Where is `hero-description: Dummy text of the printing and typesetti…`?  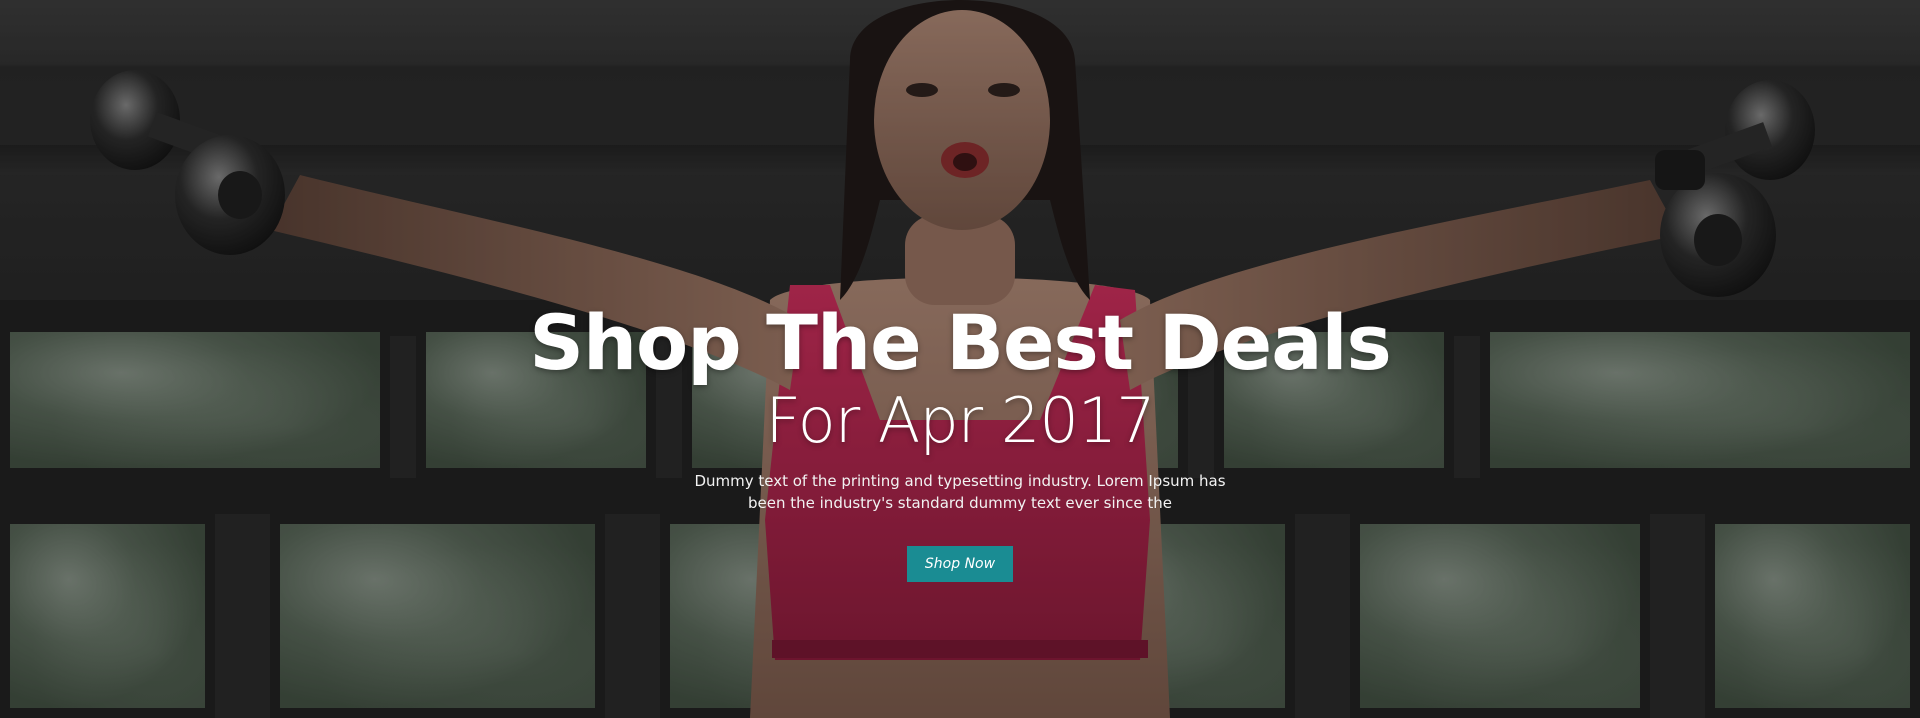 hero-description: Dummy text of the printing and typesetti… is located at coordinates (960, 492).